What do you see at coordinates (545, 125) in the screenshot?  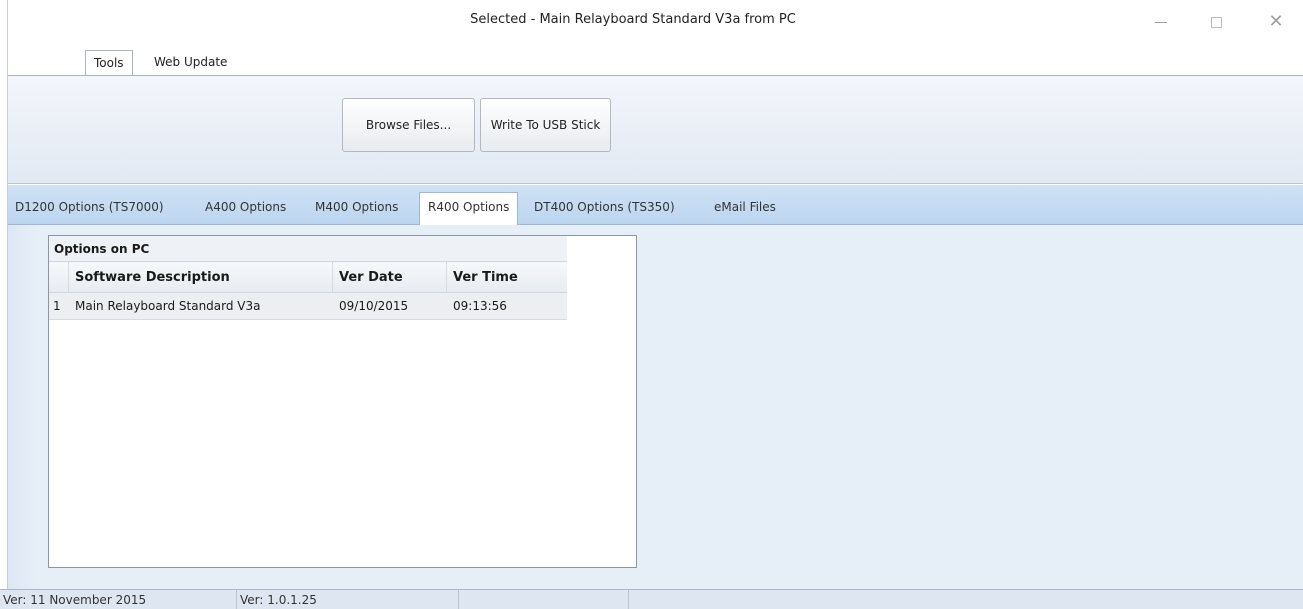 I see `write-usb-button: Write To USB Stick` at bounding box center [545, 125].